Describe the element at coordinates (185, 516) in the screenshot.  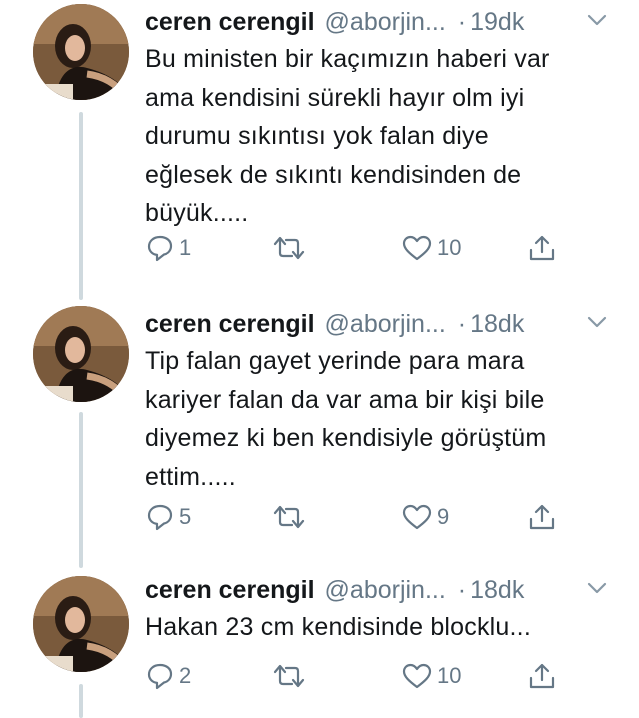
I see `reply-count: 5` at that location.